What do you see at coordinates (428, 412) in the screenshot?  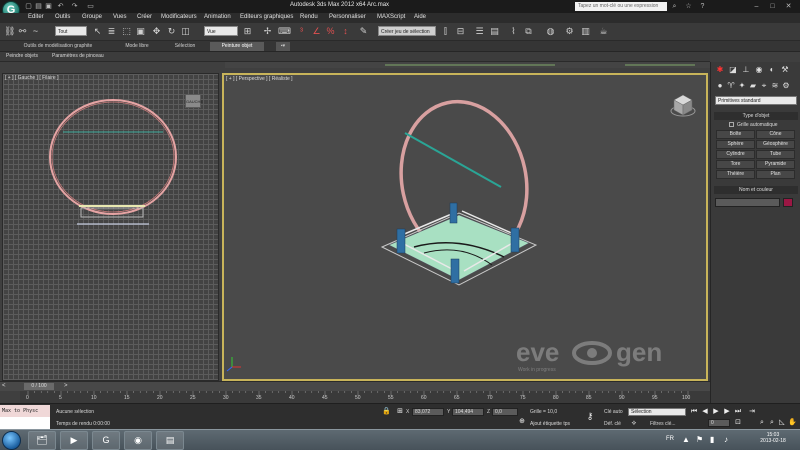 I see `x-coordinate-field: 83,072` at bounding box center [428, 412].